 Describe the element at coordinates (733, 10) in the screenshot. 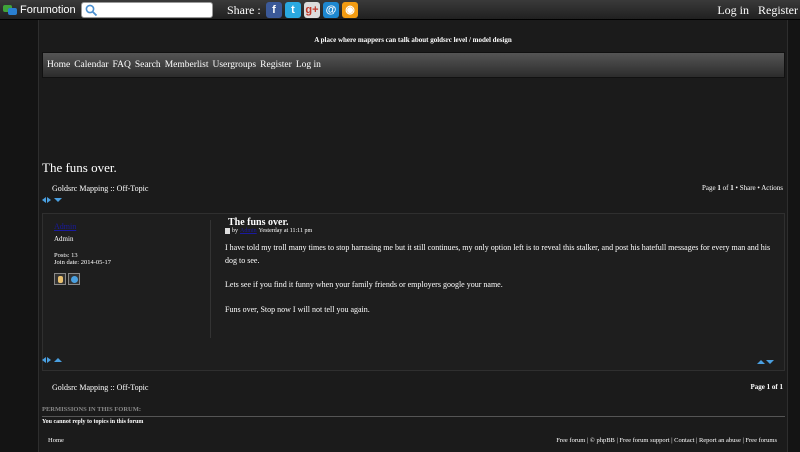

I see `login-link: Log in` at that location.